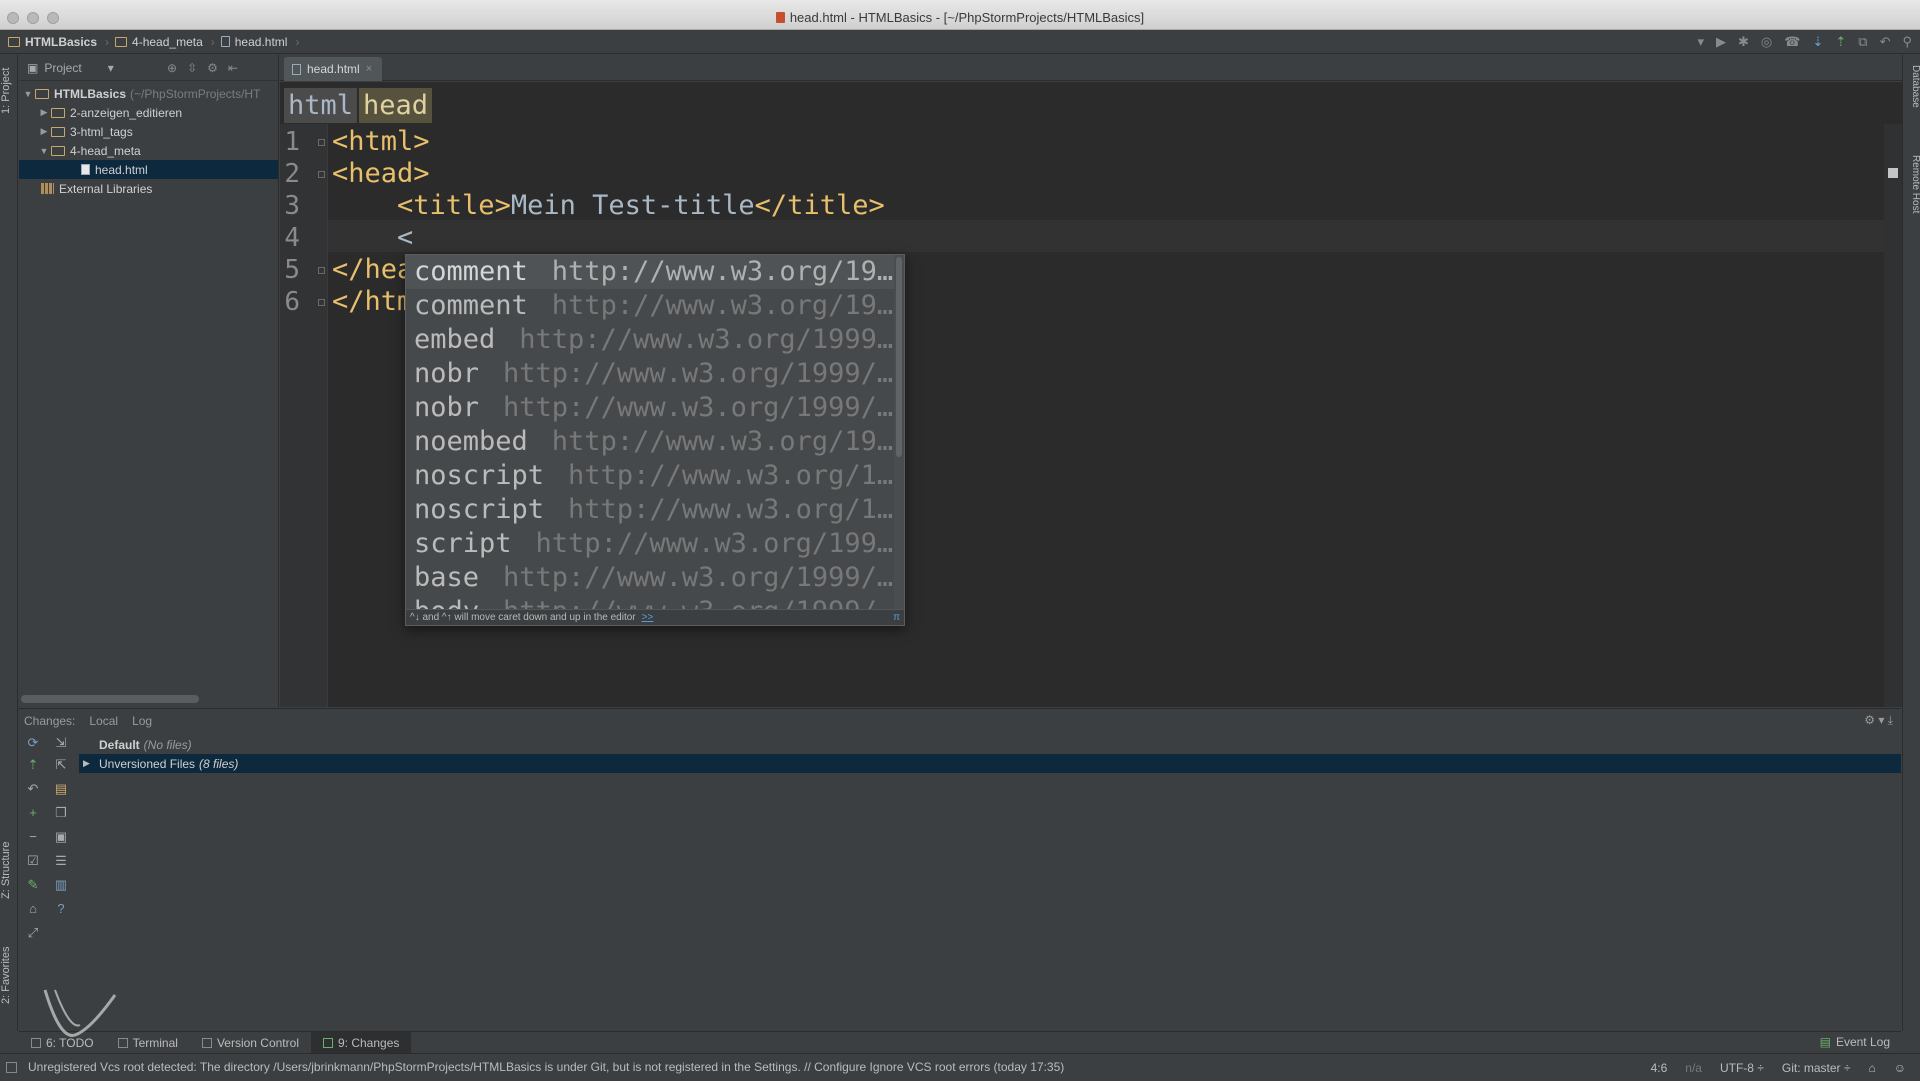 This screenshot has height=1081, width=1920. I want to click on restore-icon: ⤢, so click(33, 933).